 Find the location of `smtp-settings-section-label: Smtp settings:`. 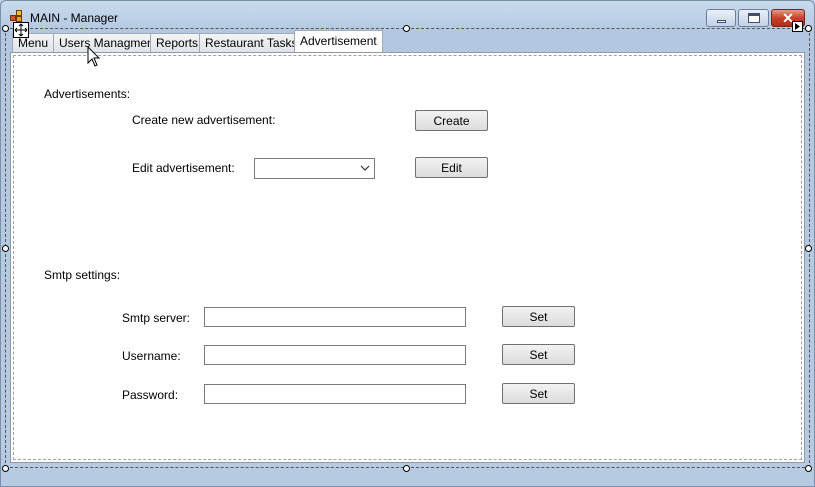

smtp-settings-section-label: Smtp settings: is located at coordinates (82, 275).